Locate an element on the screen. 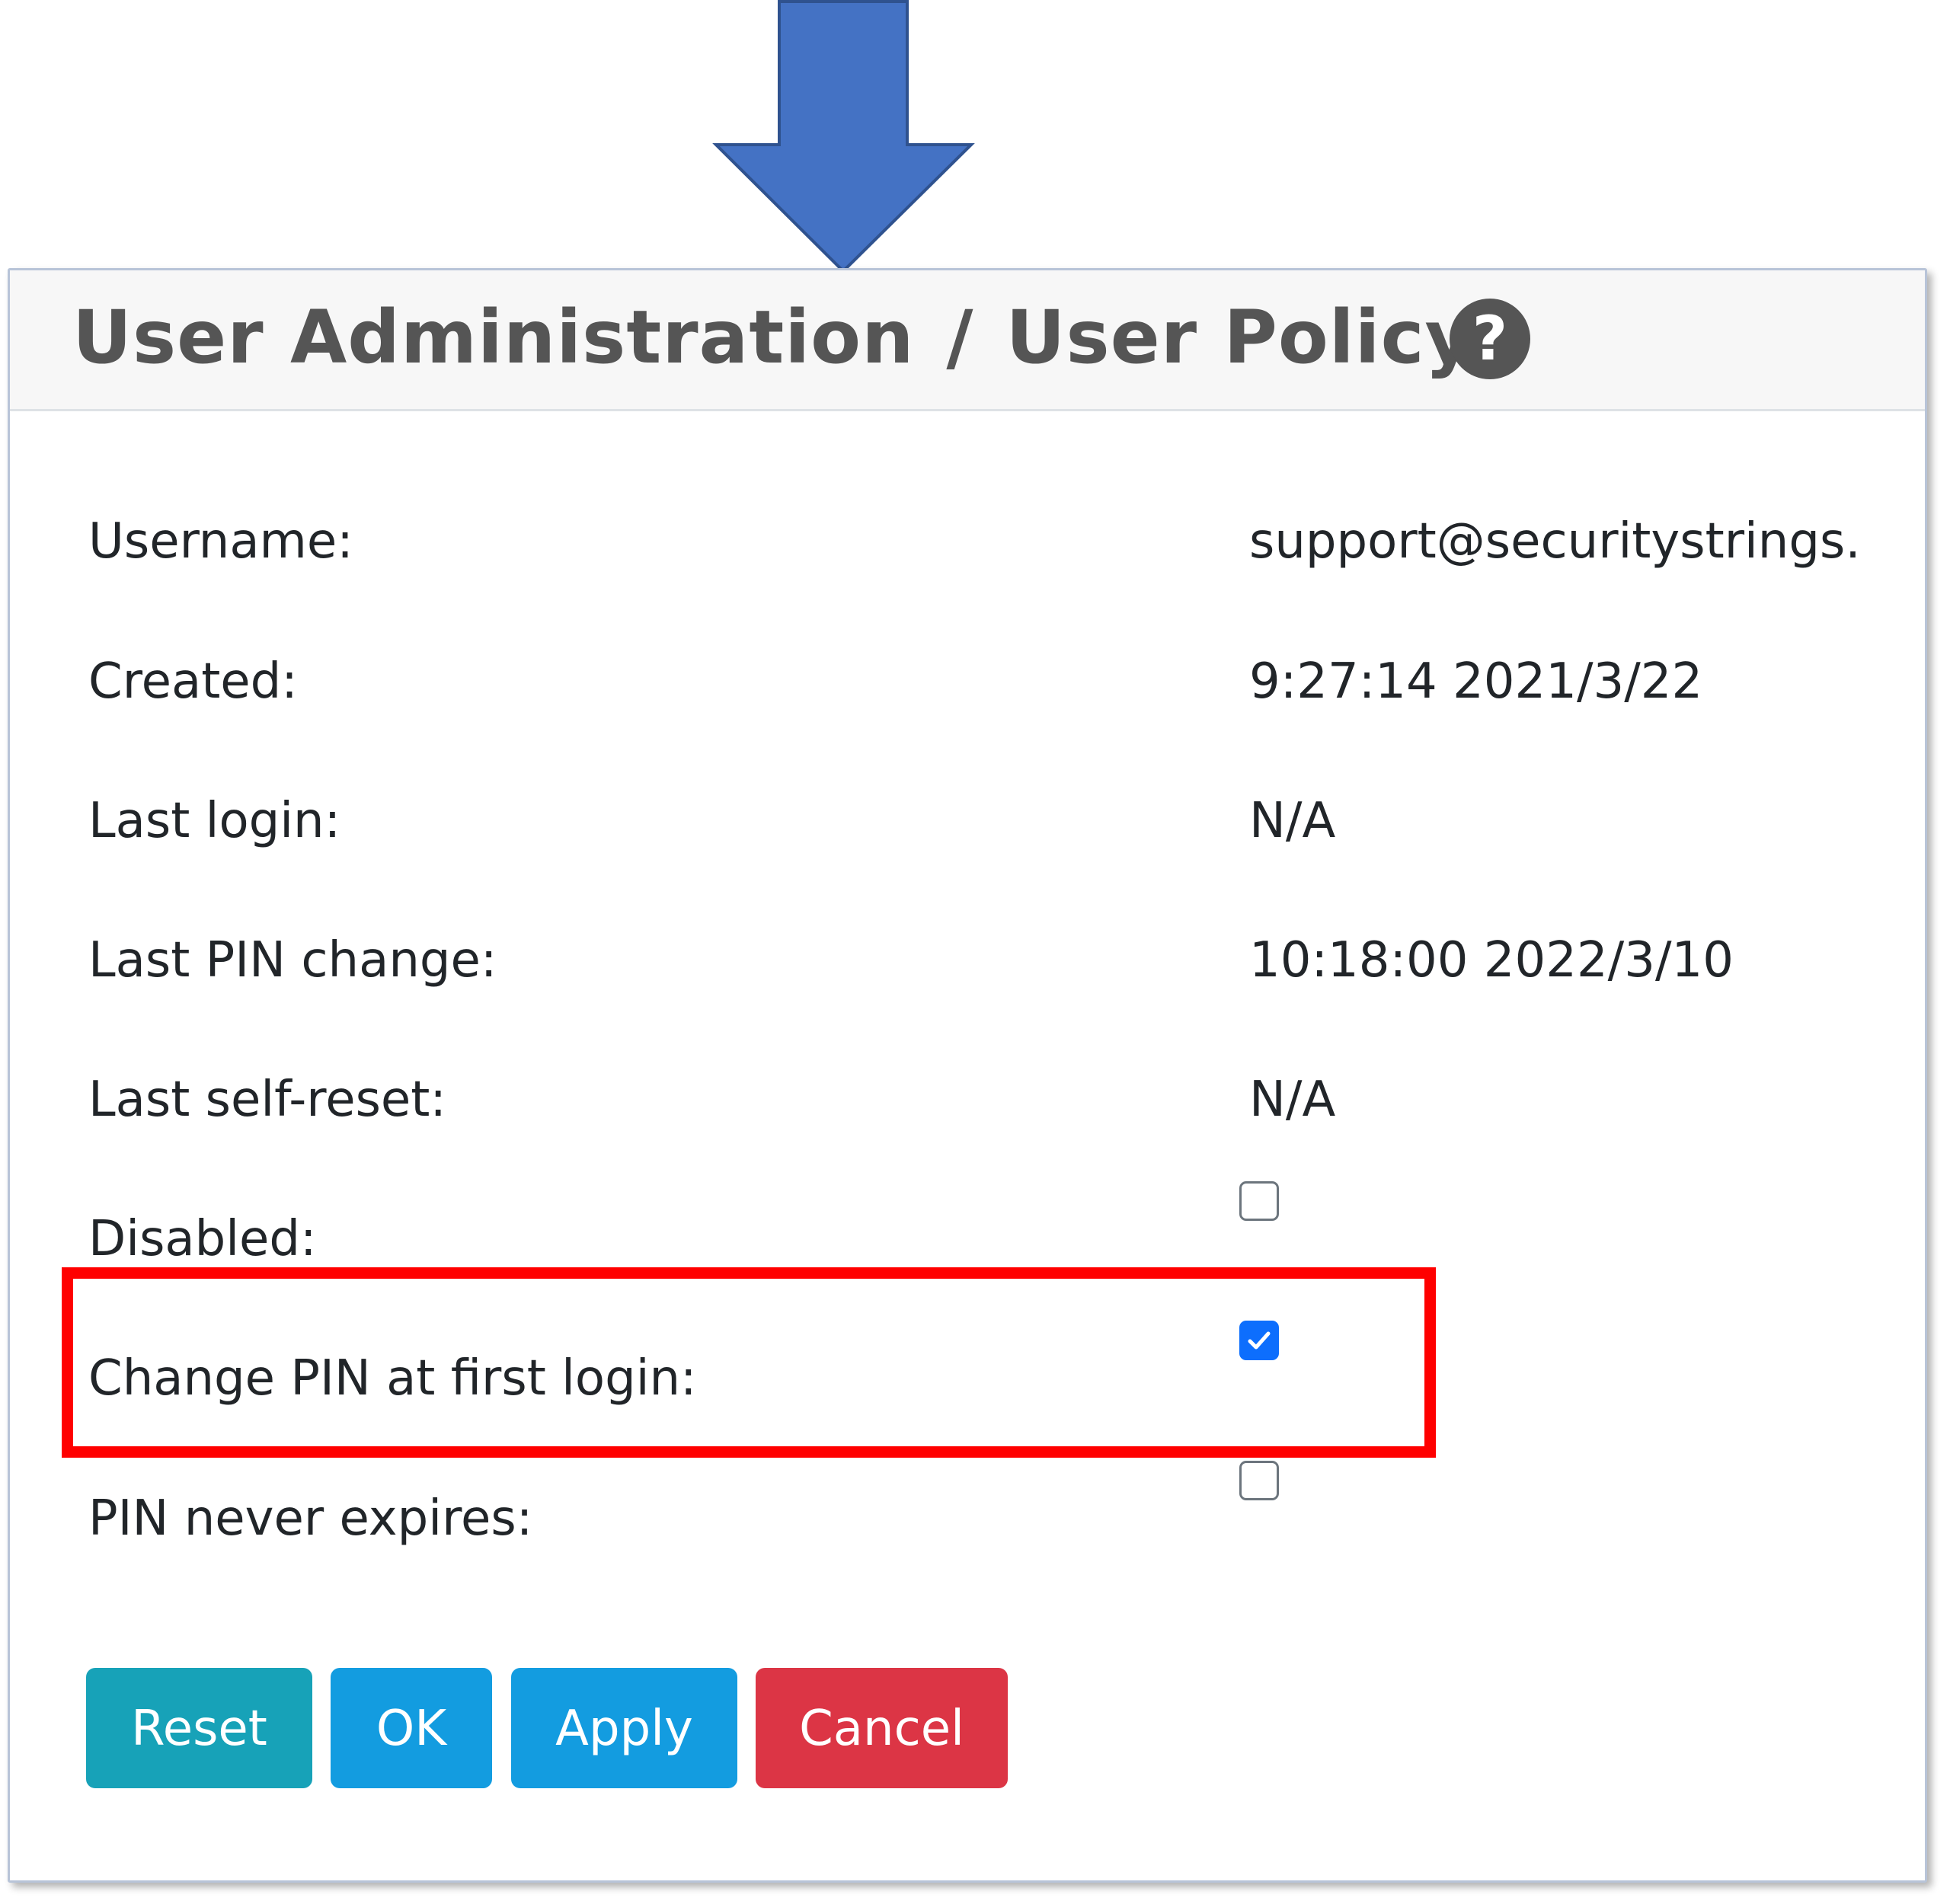 The width and height of the screenshot is (1950, 1904). last-self-reset-value: N/A is located at coordinates (1292, 1100).